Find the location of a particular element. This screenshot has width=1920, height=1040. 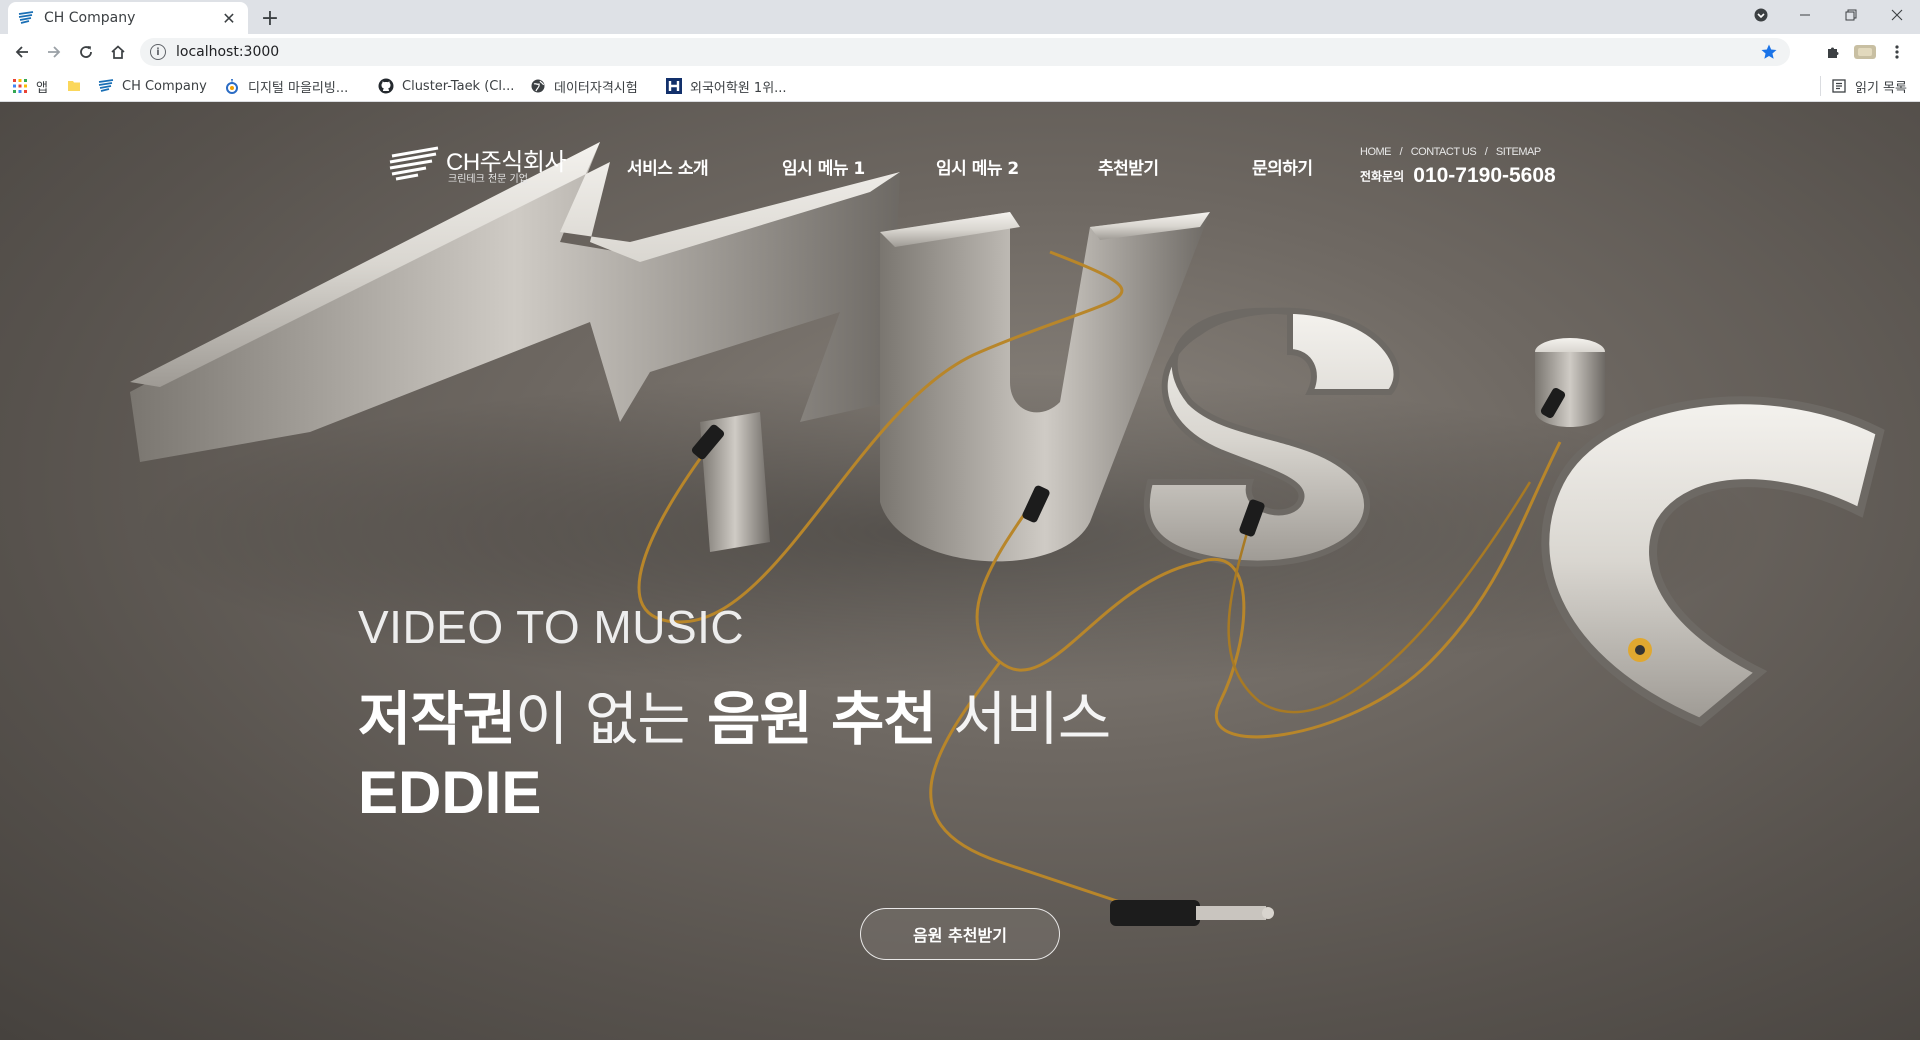

hero-title-korean: 저작권이 없는 음원 추천 서비스 is located at coordinates (734, 714).